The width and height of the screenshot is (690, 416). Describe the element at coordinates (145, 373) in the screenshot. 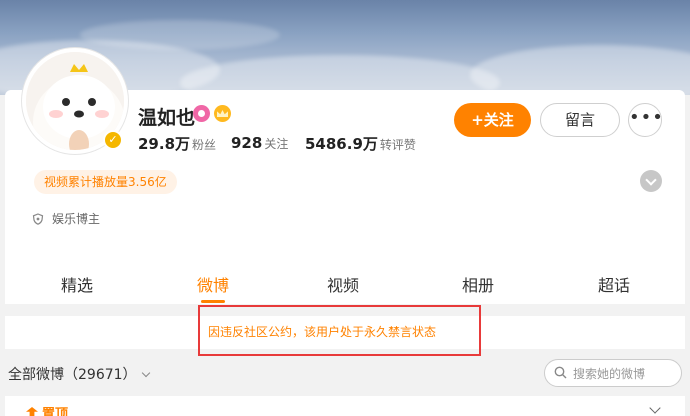

I see `chevron-down-icon` at that location.